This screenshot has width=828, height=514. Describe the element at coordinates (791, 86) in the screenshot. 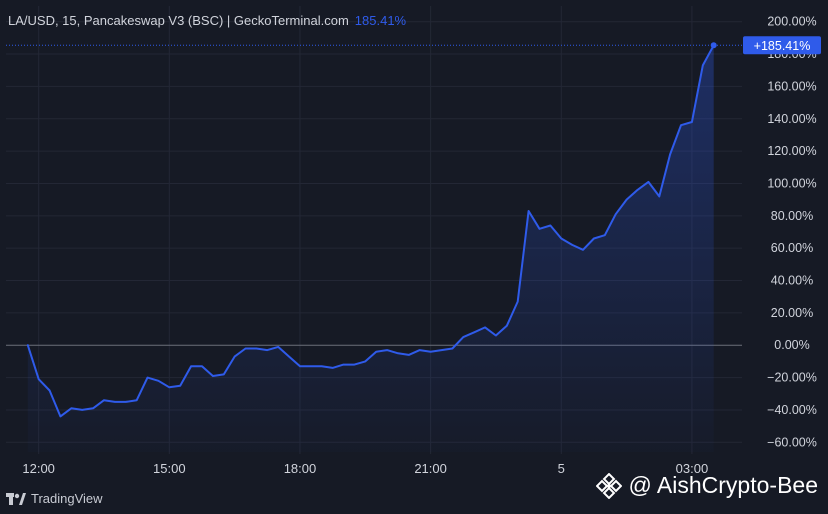

I see `y-tick-label: 160.00%` at that location.